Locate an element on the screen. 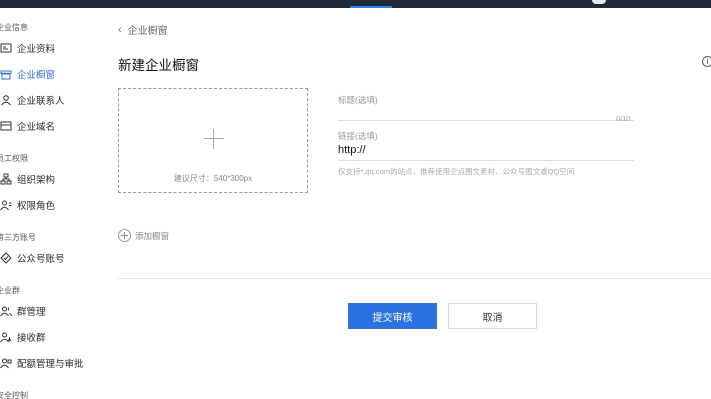  link-field-underline is located at coordinates (486, 160).